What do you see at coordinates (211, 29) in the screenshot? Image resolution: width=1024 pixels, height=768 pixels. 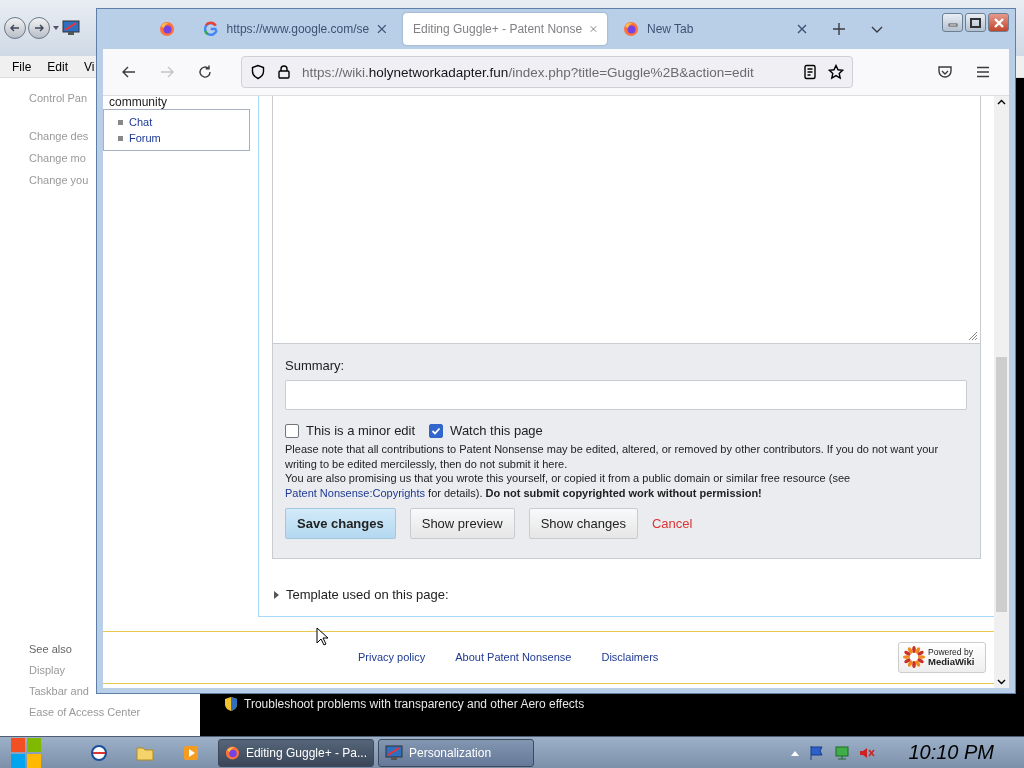 I see `google-icon` at bounding box center [211, 29].